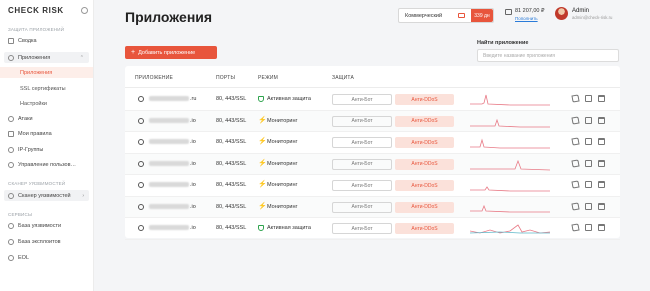  I want to click on plan-badge: Коммерческий 339 дн, so click(446, 15).